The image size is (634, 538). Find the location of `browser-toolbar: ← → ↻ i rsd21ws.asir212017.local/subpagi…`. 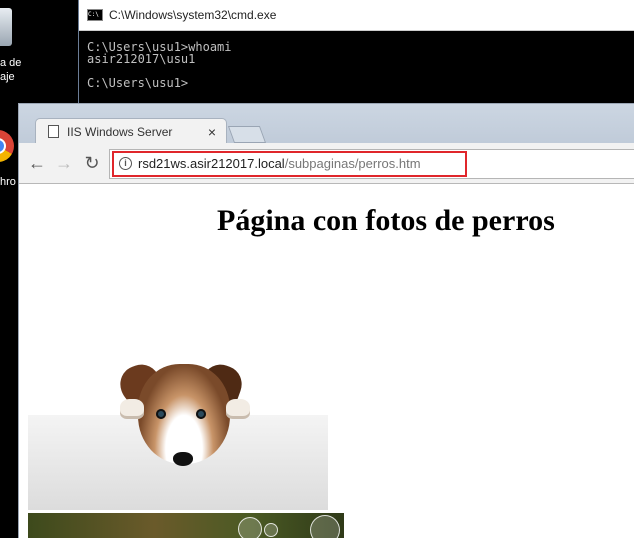

browser-toolbar: ← → ↻ i rsd21ws.asir212017.local/subpagi… is located at coordinates (326, 163).